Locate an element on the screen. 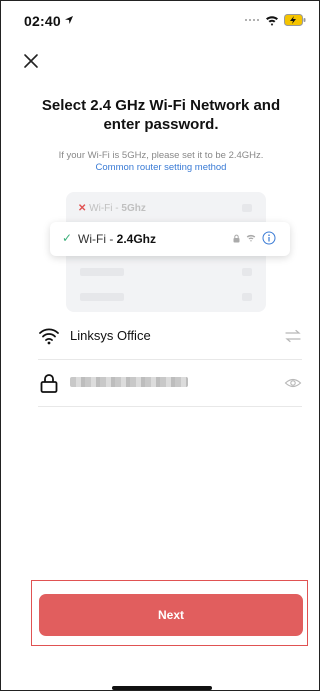 Image resolution: width=322 pixels, height=693 pixels. illustration-5g-prefix: Wi-Fi - is located at coordinates (105, 208).